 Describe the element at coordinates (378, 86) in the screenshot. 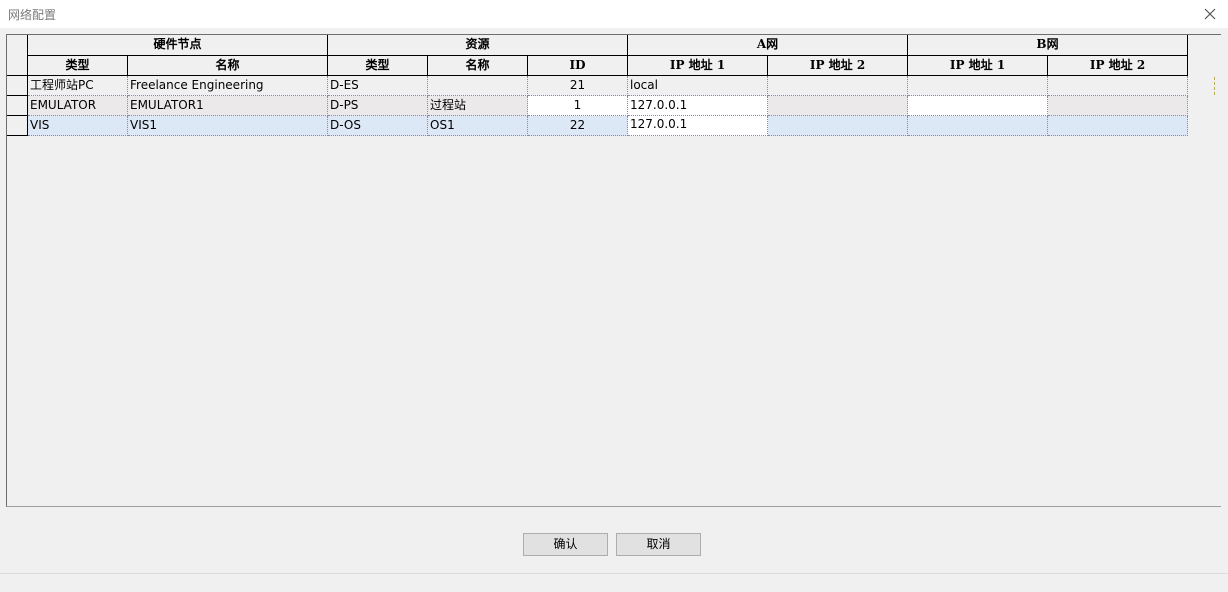

I see `cell-res-type: D-ES` at that location.